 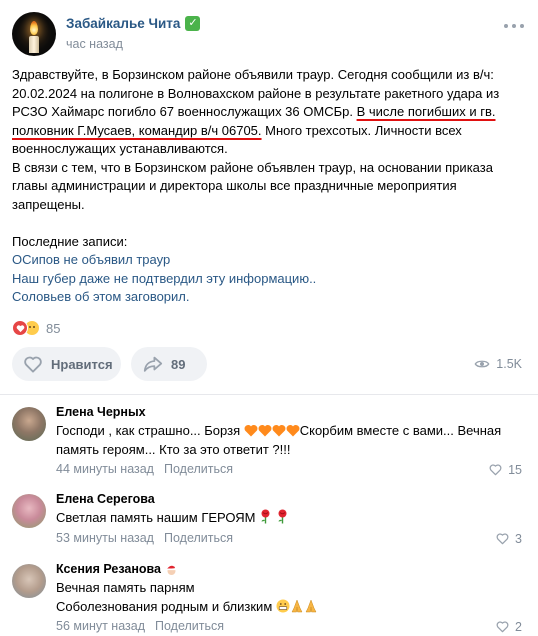 I want to click on group-name: Забайкалье Чита, so click(x=123, y=23).